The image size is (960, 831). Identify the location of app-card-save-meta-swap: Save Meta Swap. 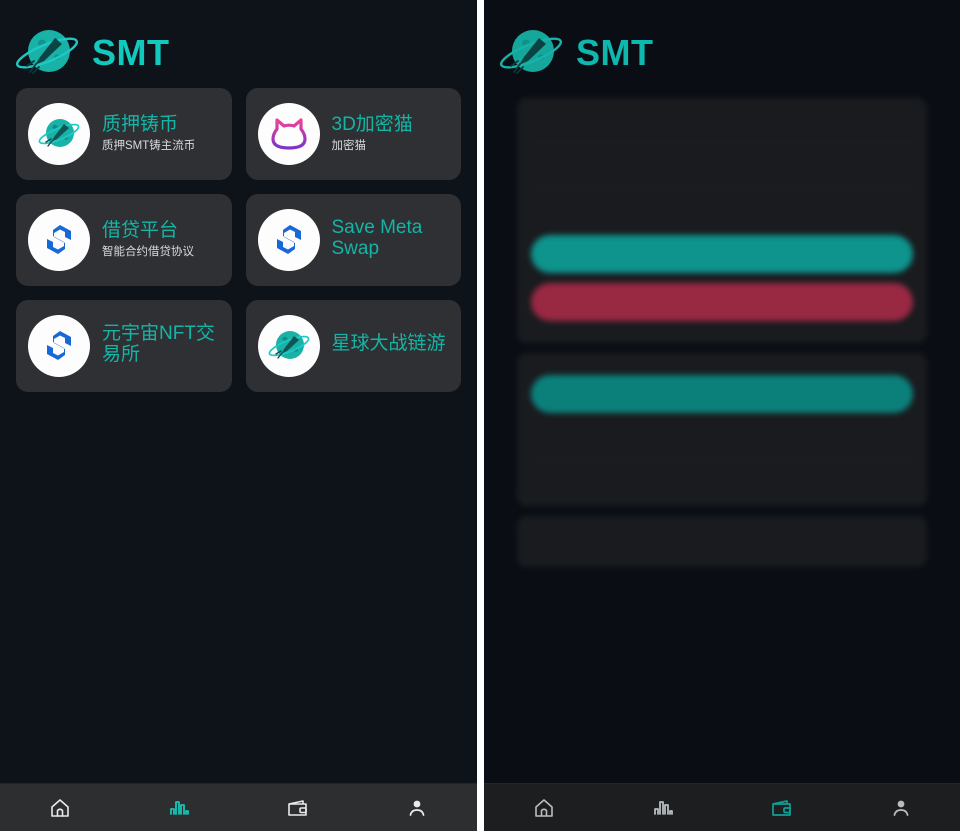
(353, 240).